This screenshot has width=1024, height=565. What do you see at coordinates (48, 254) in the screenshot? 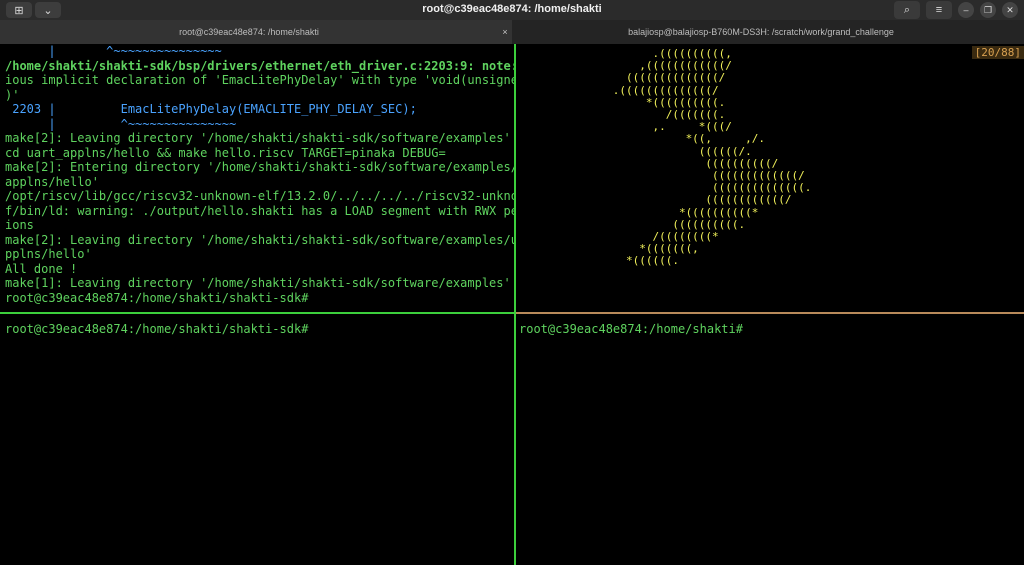
I see `term-line: pplns/hello'` at bounding box center [48, 254].